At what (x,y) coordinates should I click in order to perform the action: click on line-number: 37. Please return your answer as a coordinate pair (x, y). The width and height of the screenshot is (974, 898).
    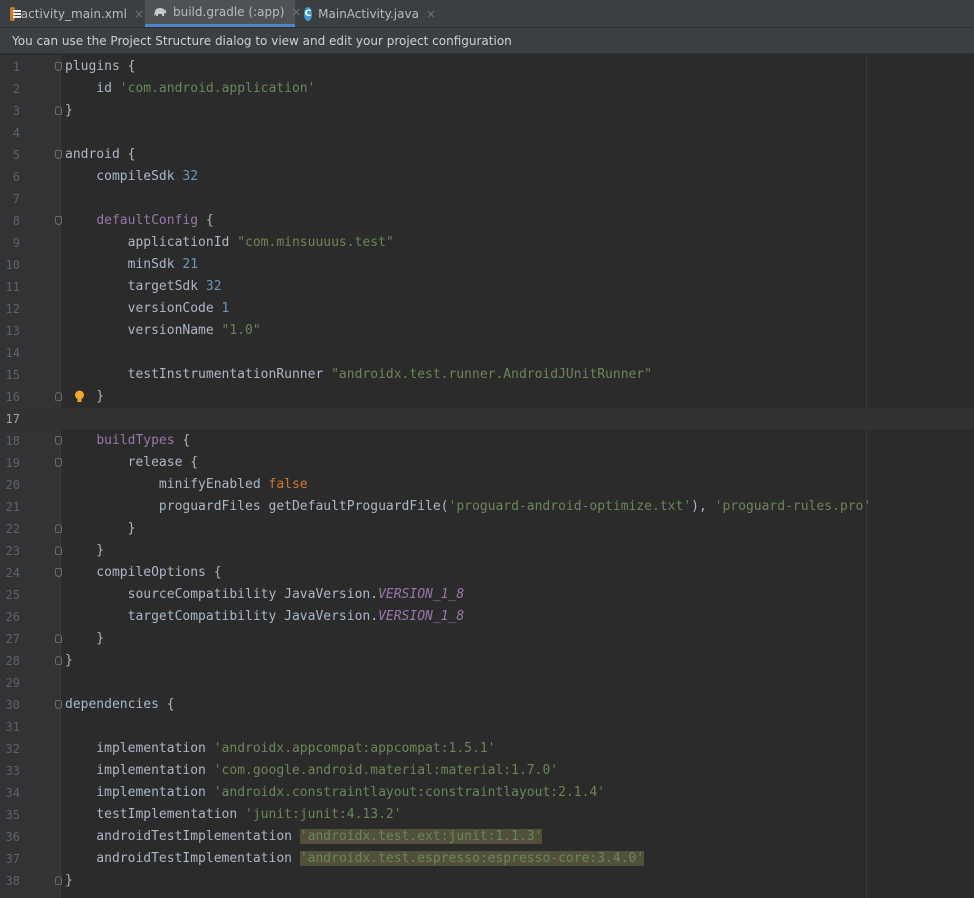
    Looking at the image, I should click on (10, 859).